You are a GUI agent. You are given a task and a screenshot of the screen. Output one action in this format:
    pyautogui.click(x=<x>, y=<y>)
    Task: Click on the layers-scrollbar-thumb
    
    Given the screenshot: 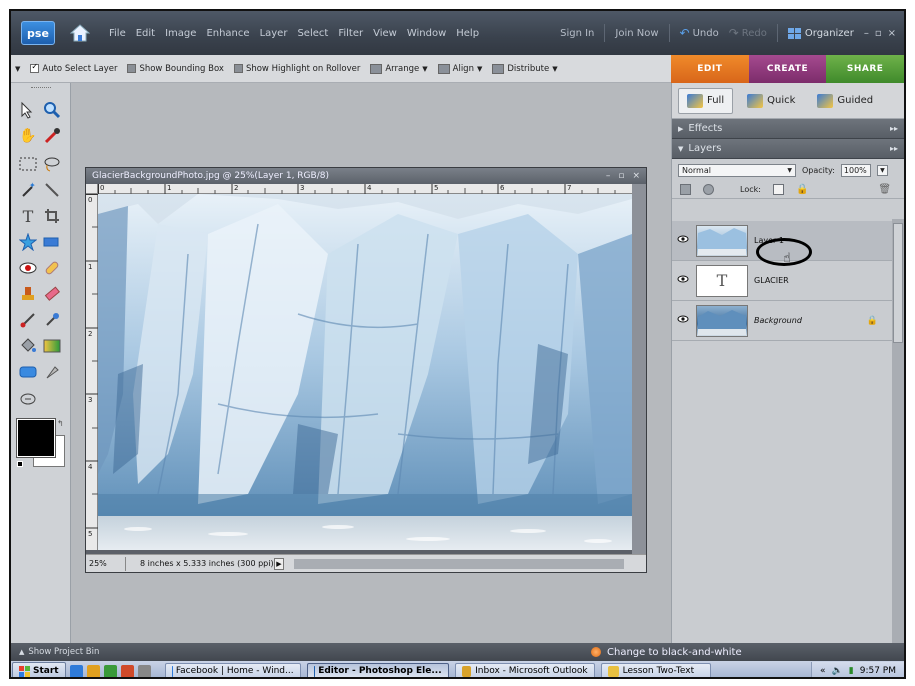 What is the action you would take?
    pyautogui.click(x=898, y=283)
    